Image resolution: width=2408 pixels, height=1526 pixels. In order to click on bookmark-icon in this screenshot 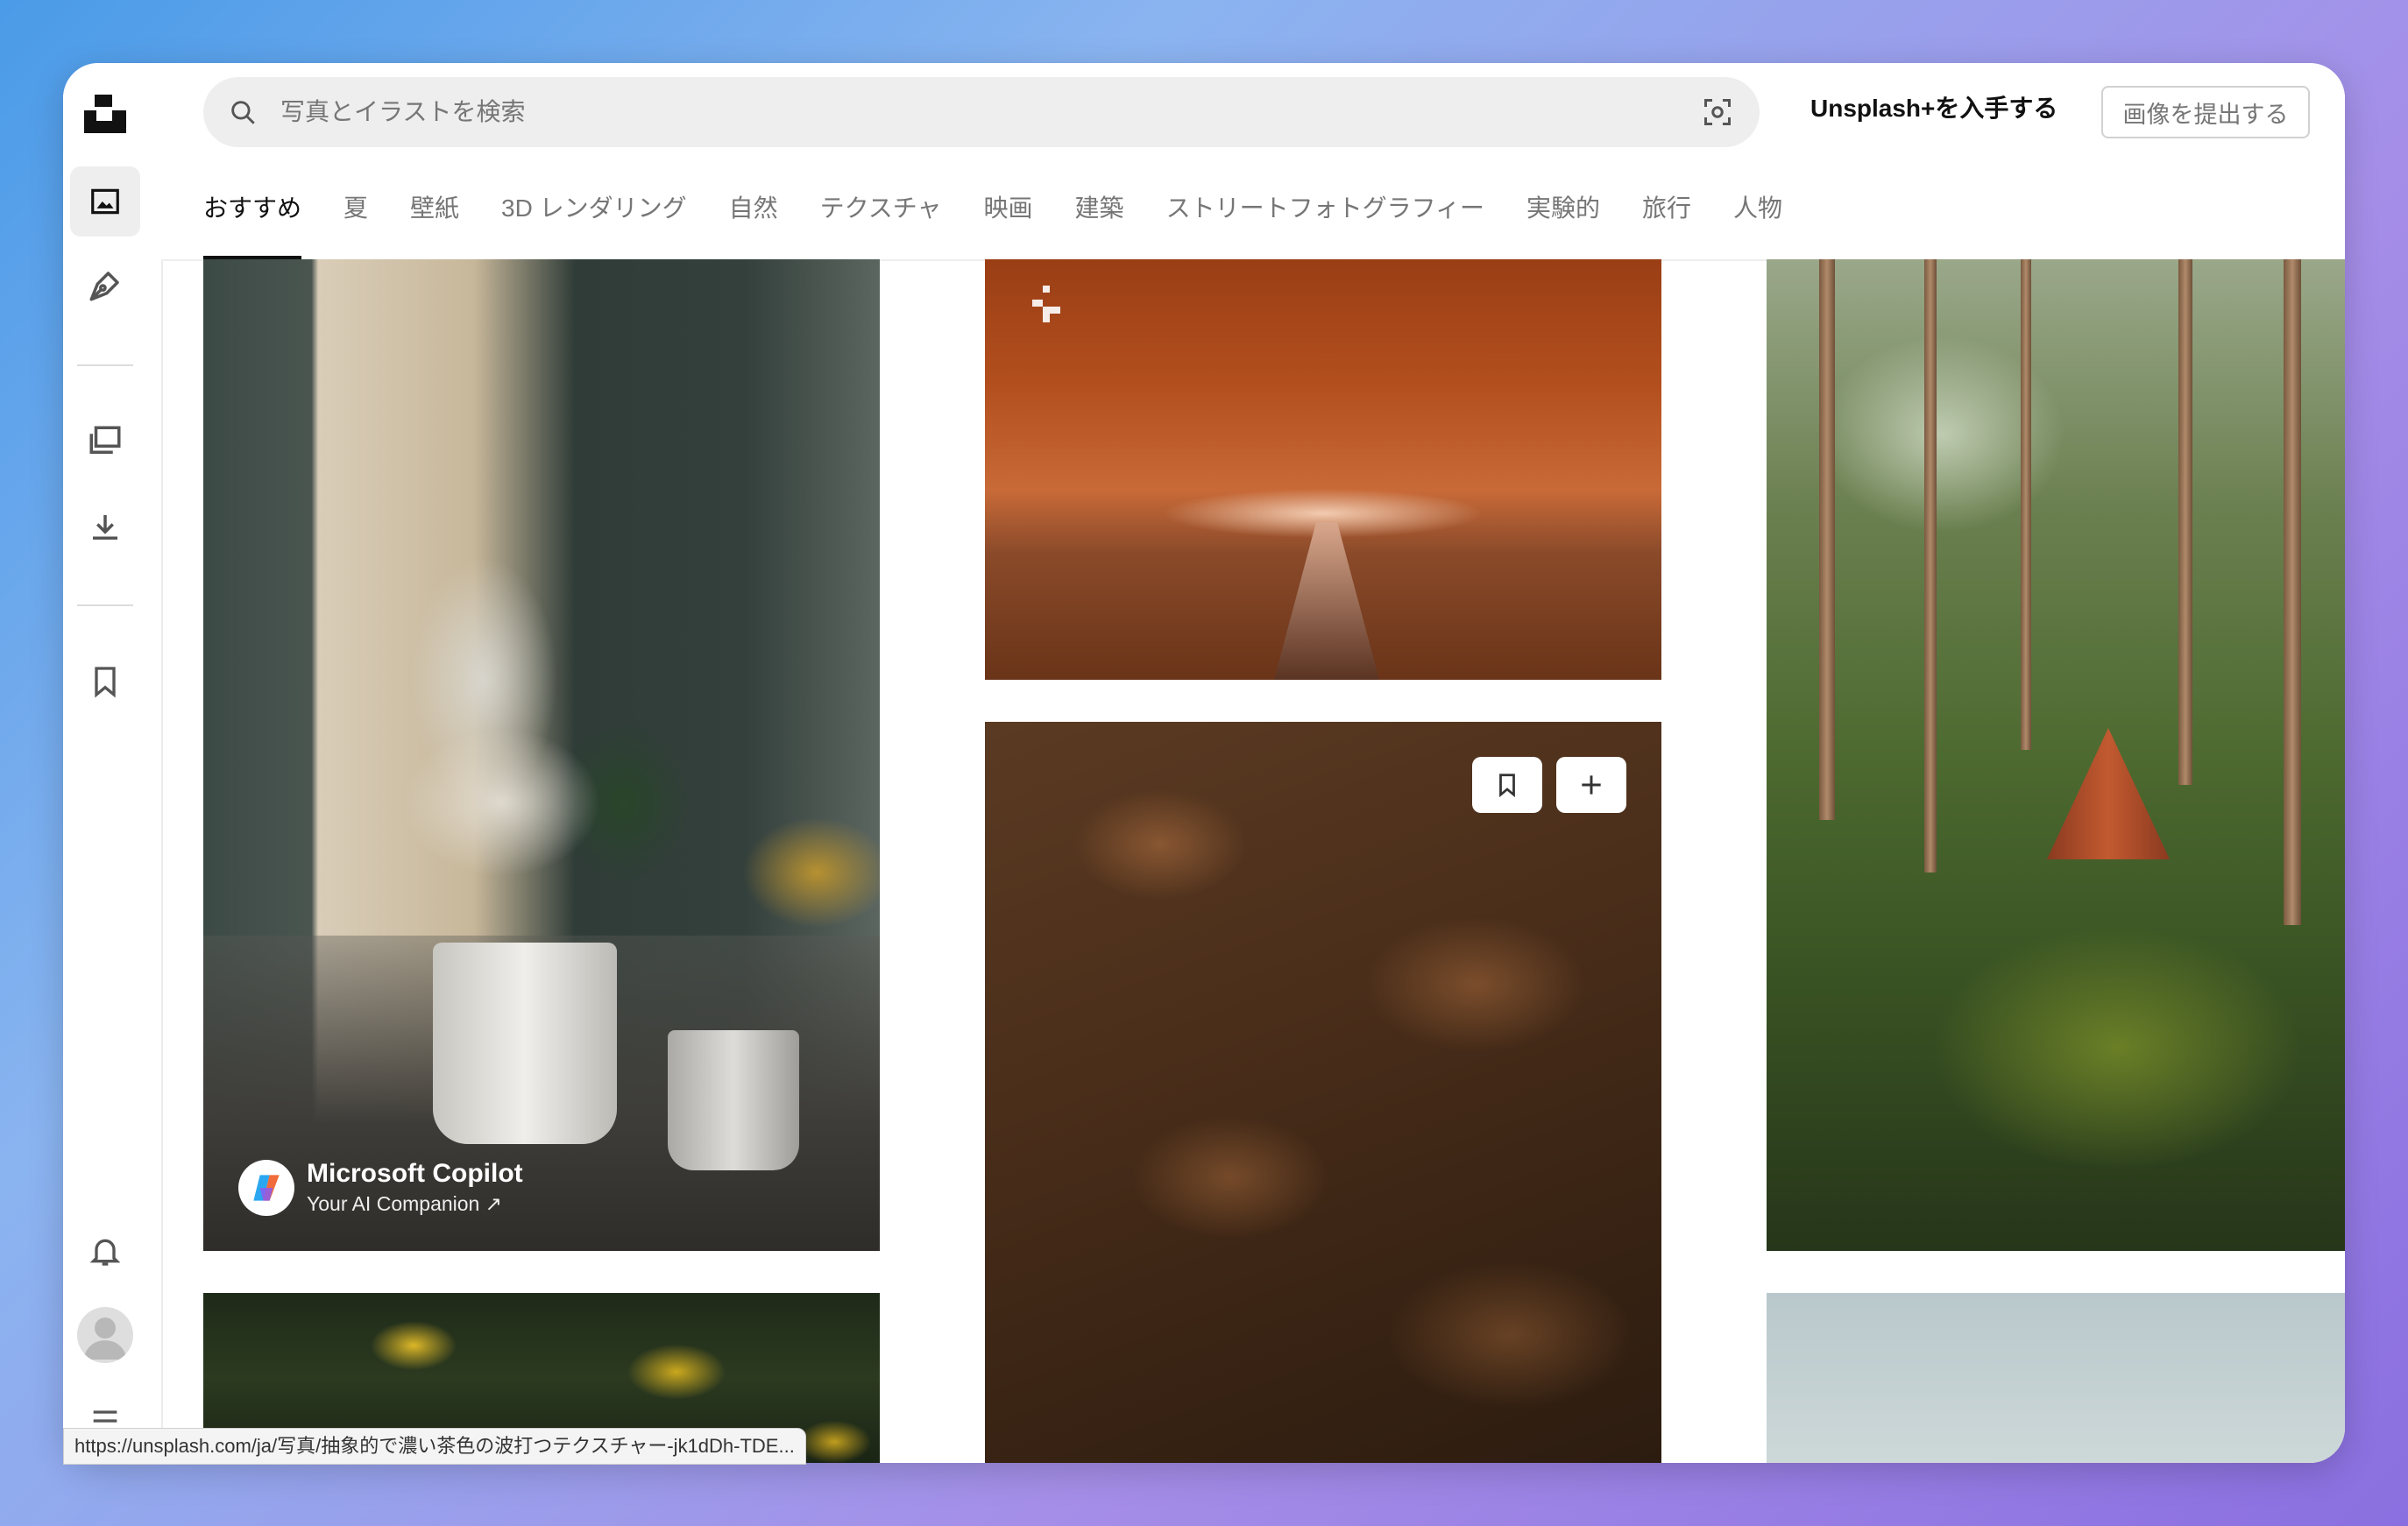, I will do `click(105, 681)`.